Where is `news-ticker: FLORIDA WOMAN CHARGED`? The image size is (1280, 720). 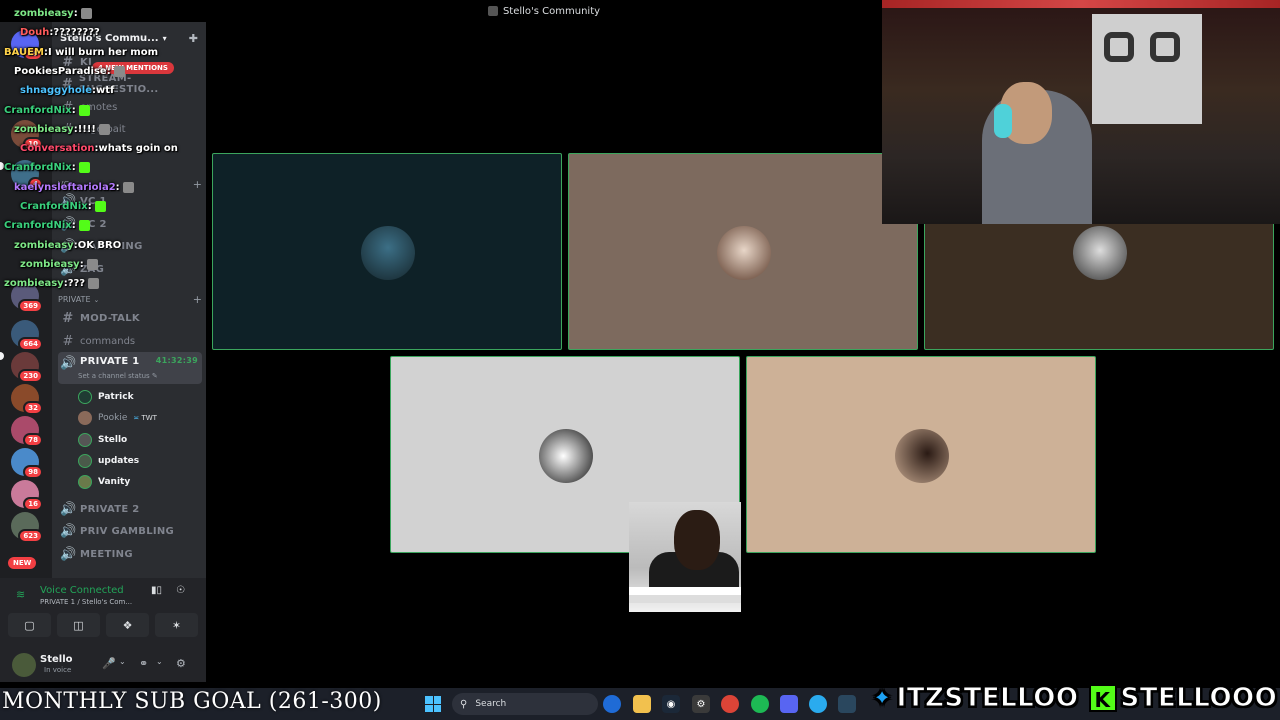
news-ticker: FLORIDA WOMAN CHARGED is located at coordinates (685, 595).